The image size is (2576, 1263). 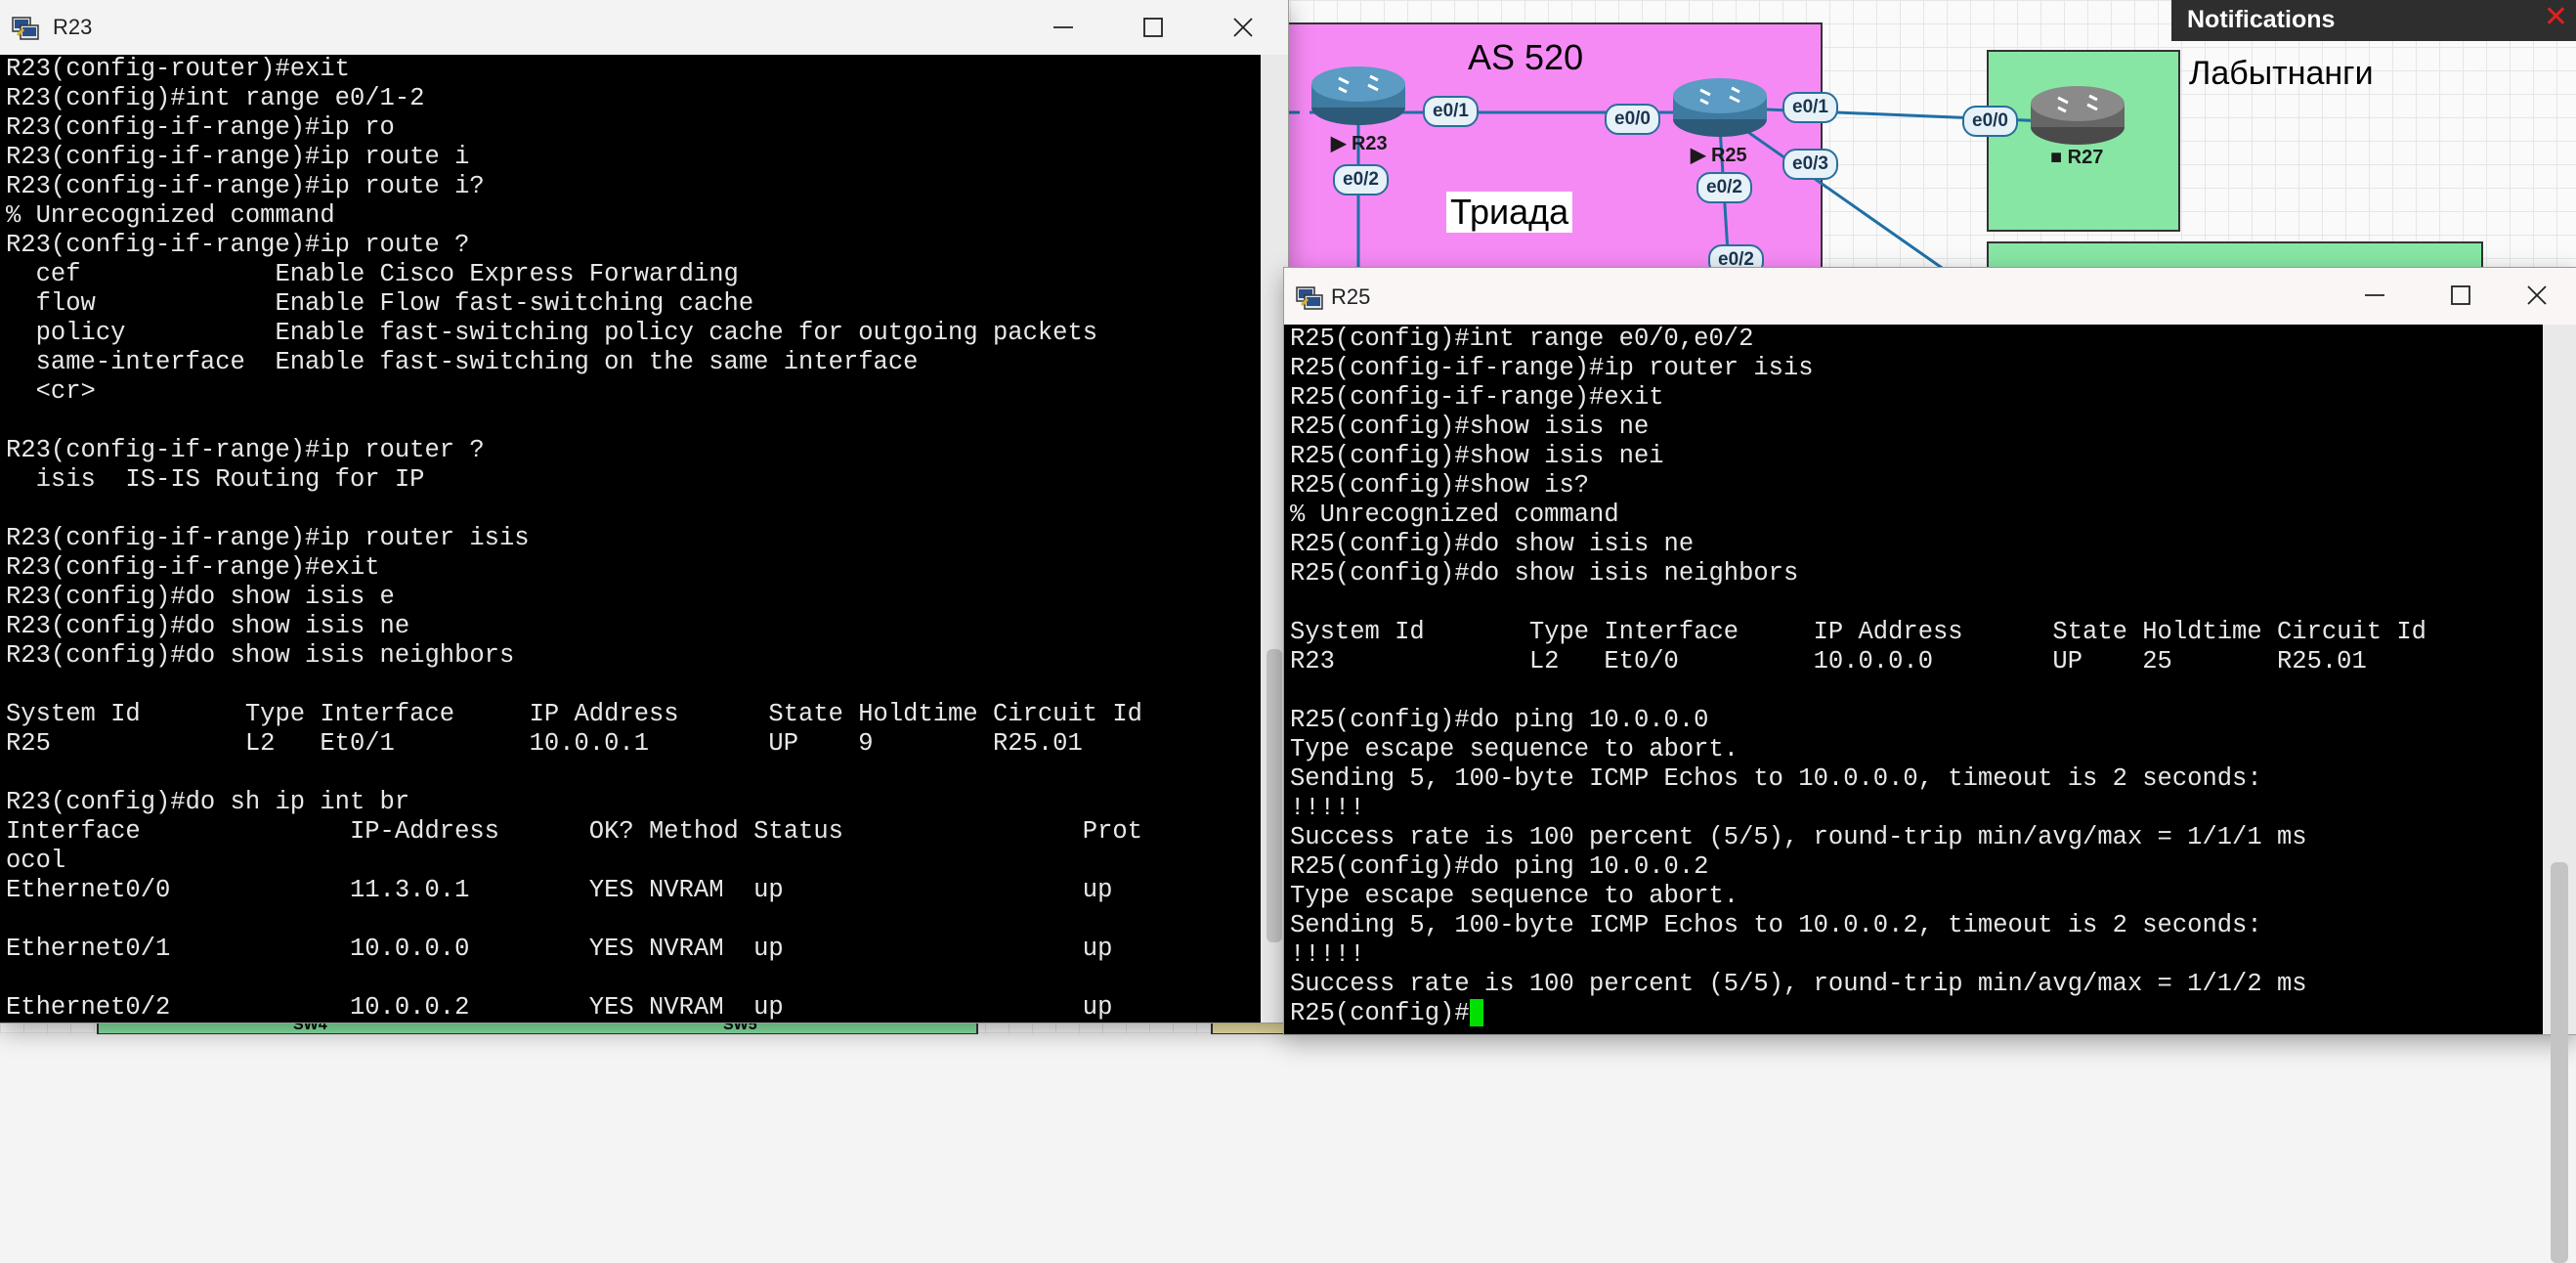 What do you see at coordinates (2078, 115) in the screenshot?
I see `router-r27-icon` at bounding box center [2078, 115].